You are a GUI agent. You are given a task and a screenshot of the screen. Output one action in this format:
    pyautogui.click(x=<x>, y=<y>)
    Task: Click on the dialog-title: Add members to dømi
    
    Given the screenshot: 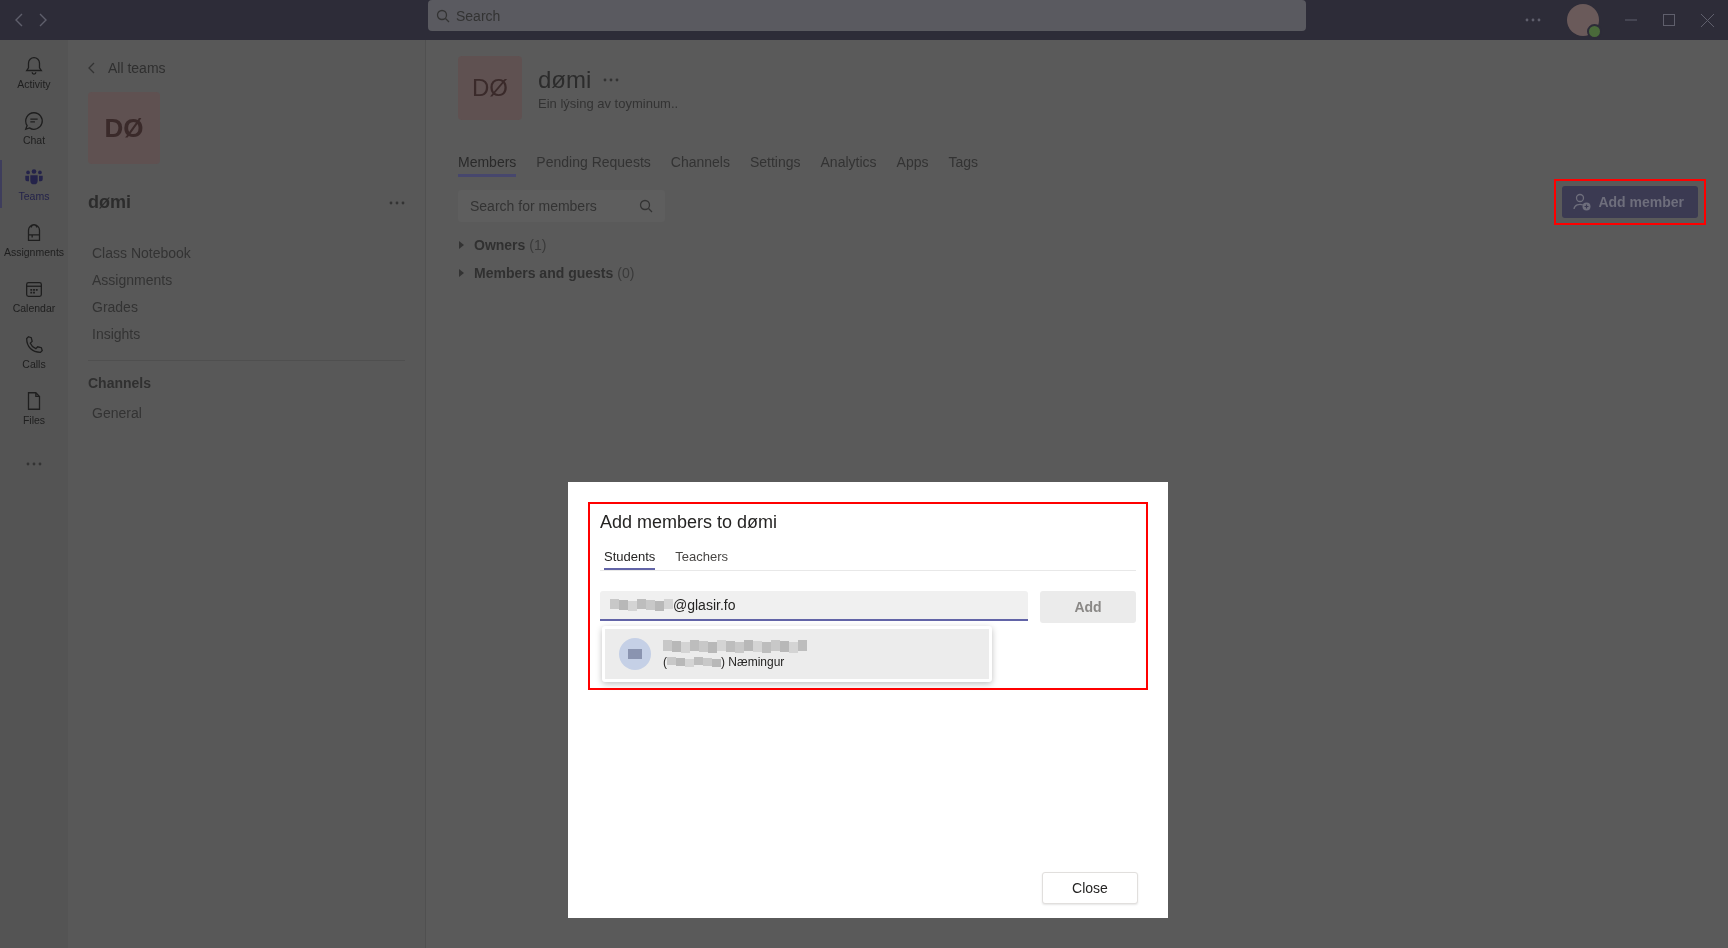 What is the action you would take?
    pyautogui.click(x=689, y=522)
    